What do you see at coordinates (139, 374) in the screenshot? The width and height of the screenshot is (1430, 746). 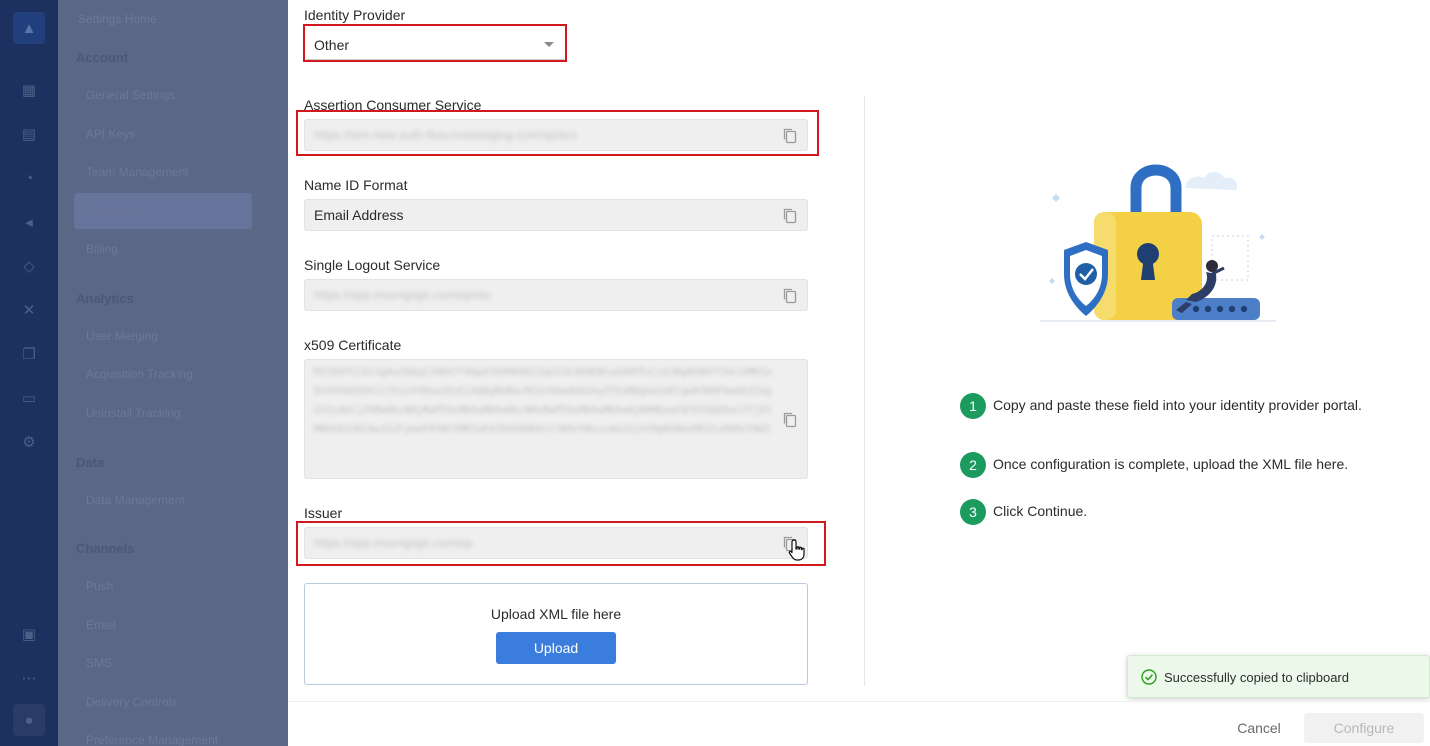 I see `sidebar-item-acquisition-tracking: Acquisition Tracking` at bounding box center [139, 374].